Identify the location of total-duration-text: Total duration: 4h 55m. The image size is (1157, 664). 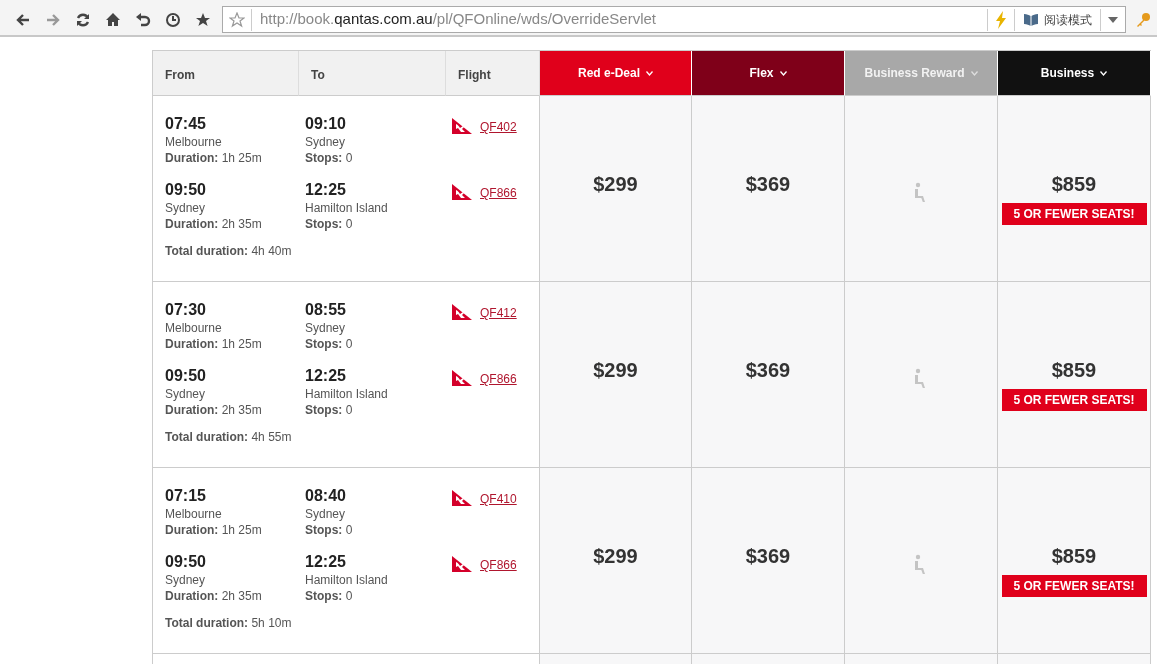
(229, 437).